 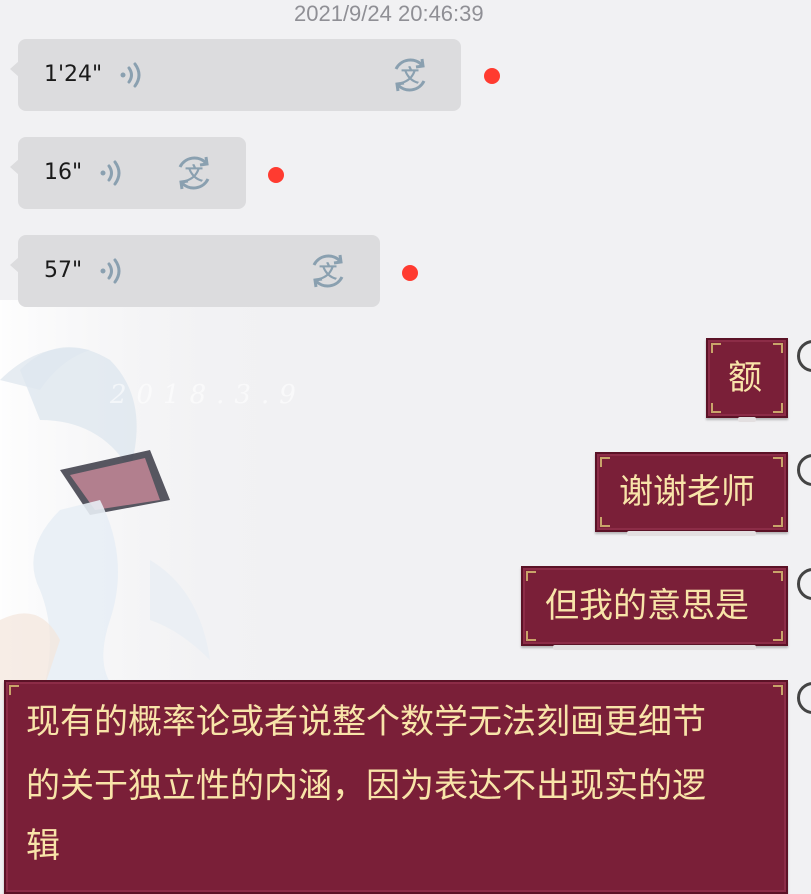 What do you see at coordinates (63, 172) in the screenshot?
I see `voice-duration: 16"` at bounding box center [63, 172].